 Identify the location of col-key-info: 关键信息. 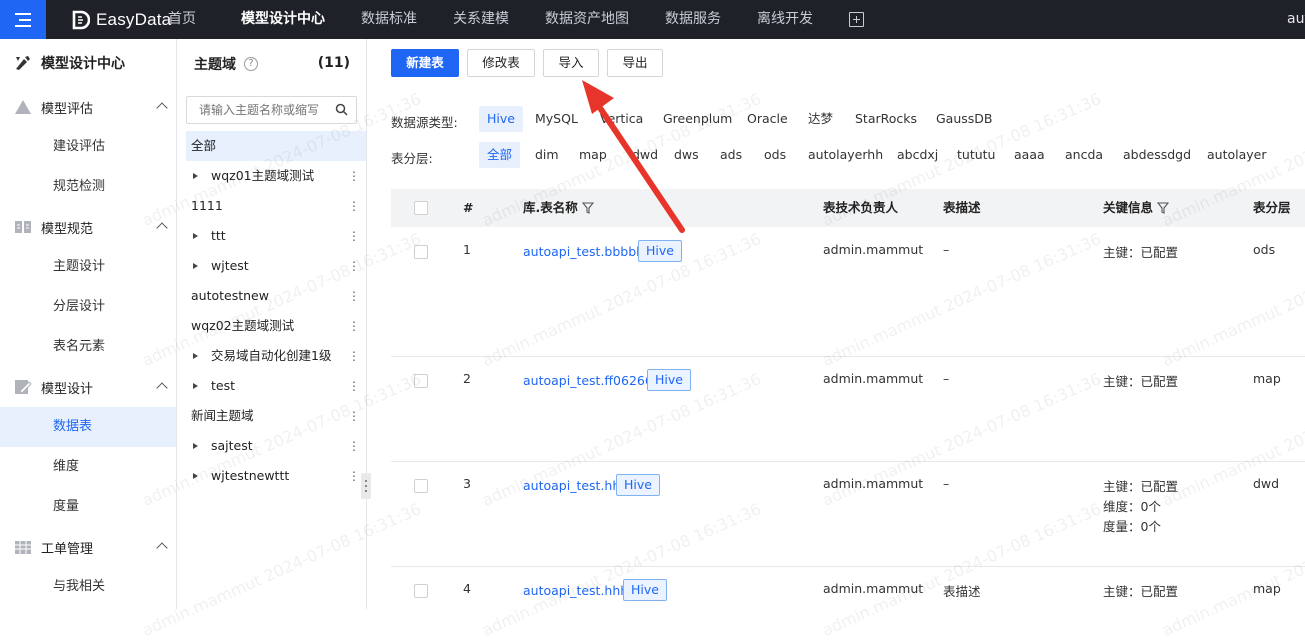
(1136, 208).